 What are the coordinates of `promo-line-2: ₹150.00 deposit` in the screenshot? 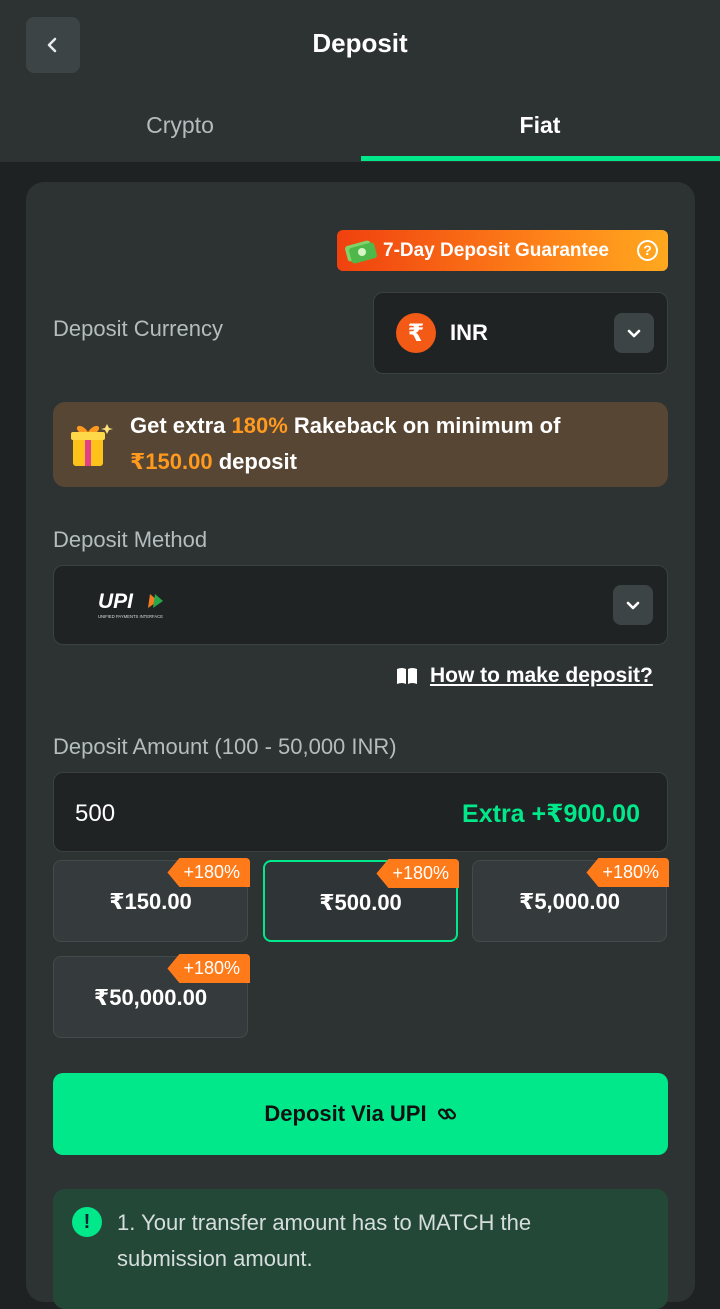 It's located at (213, 462).